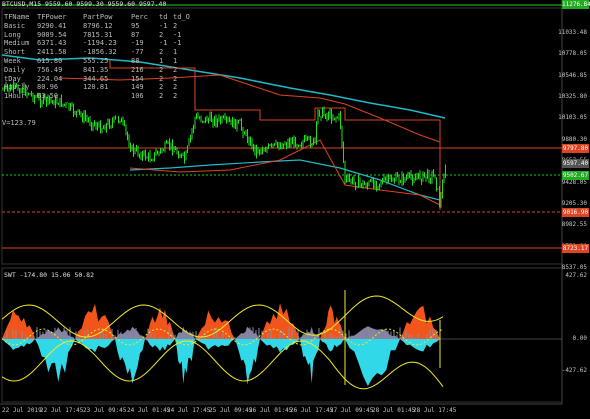  Describe the element at coordinates (574, 267) in the screenshot. I see `price-axis-label: 8537.05` at that location.